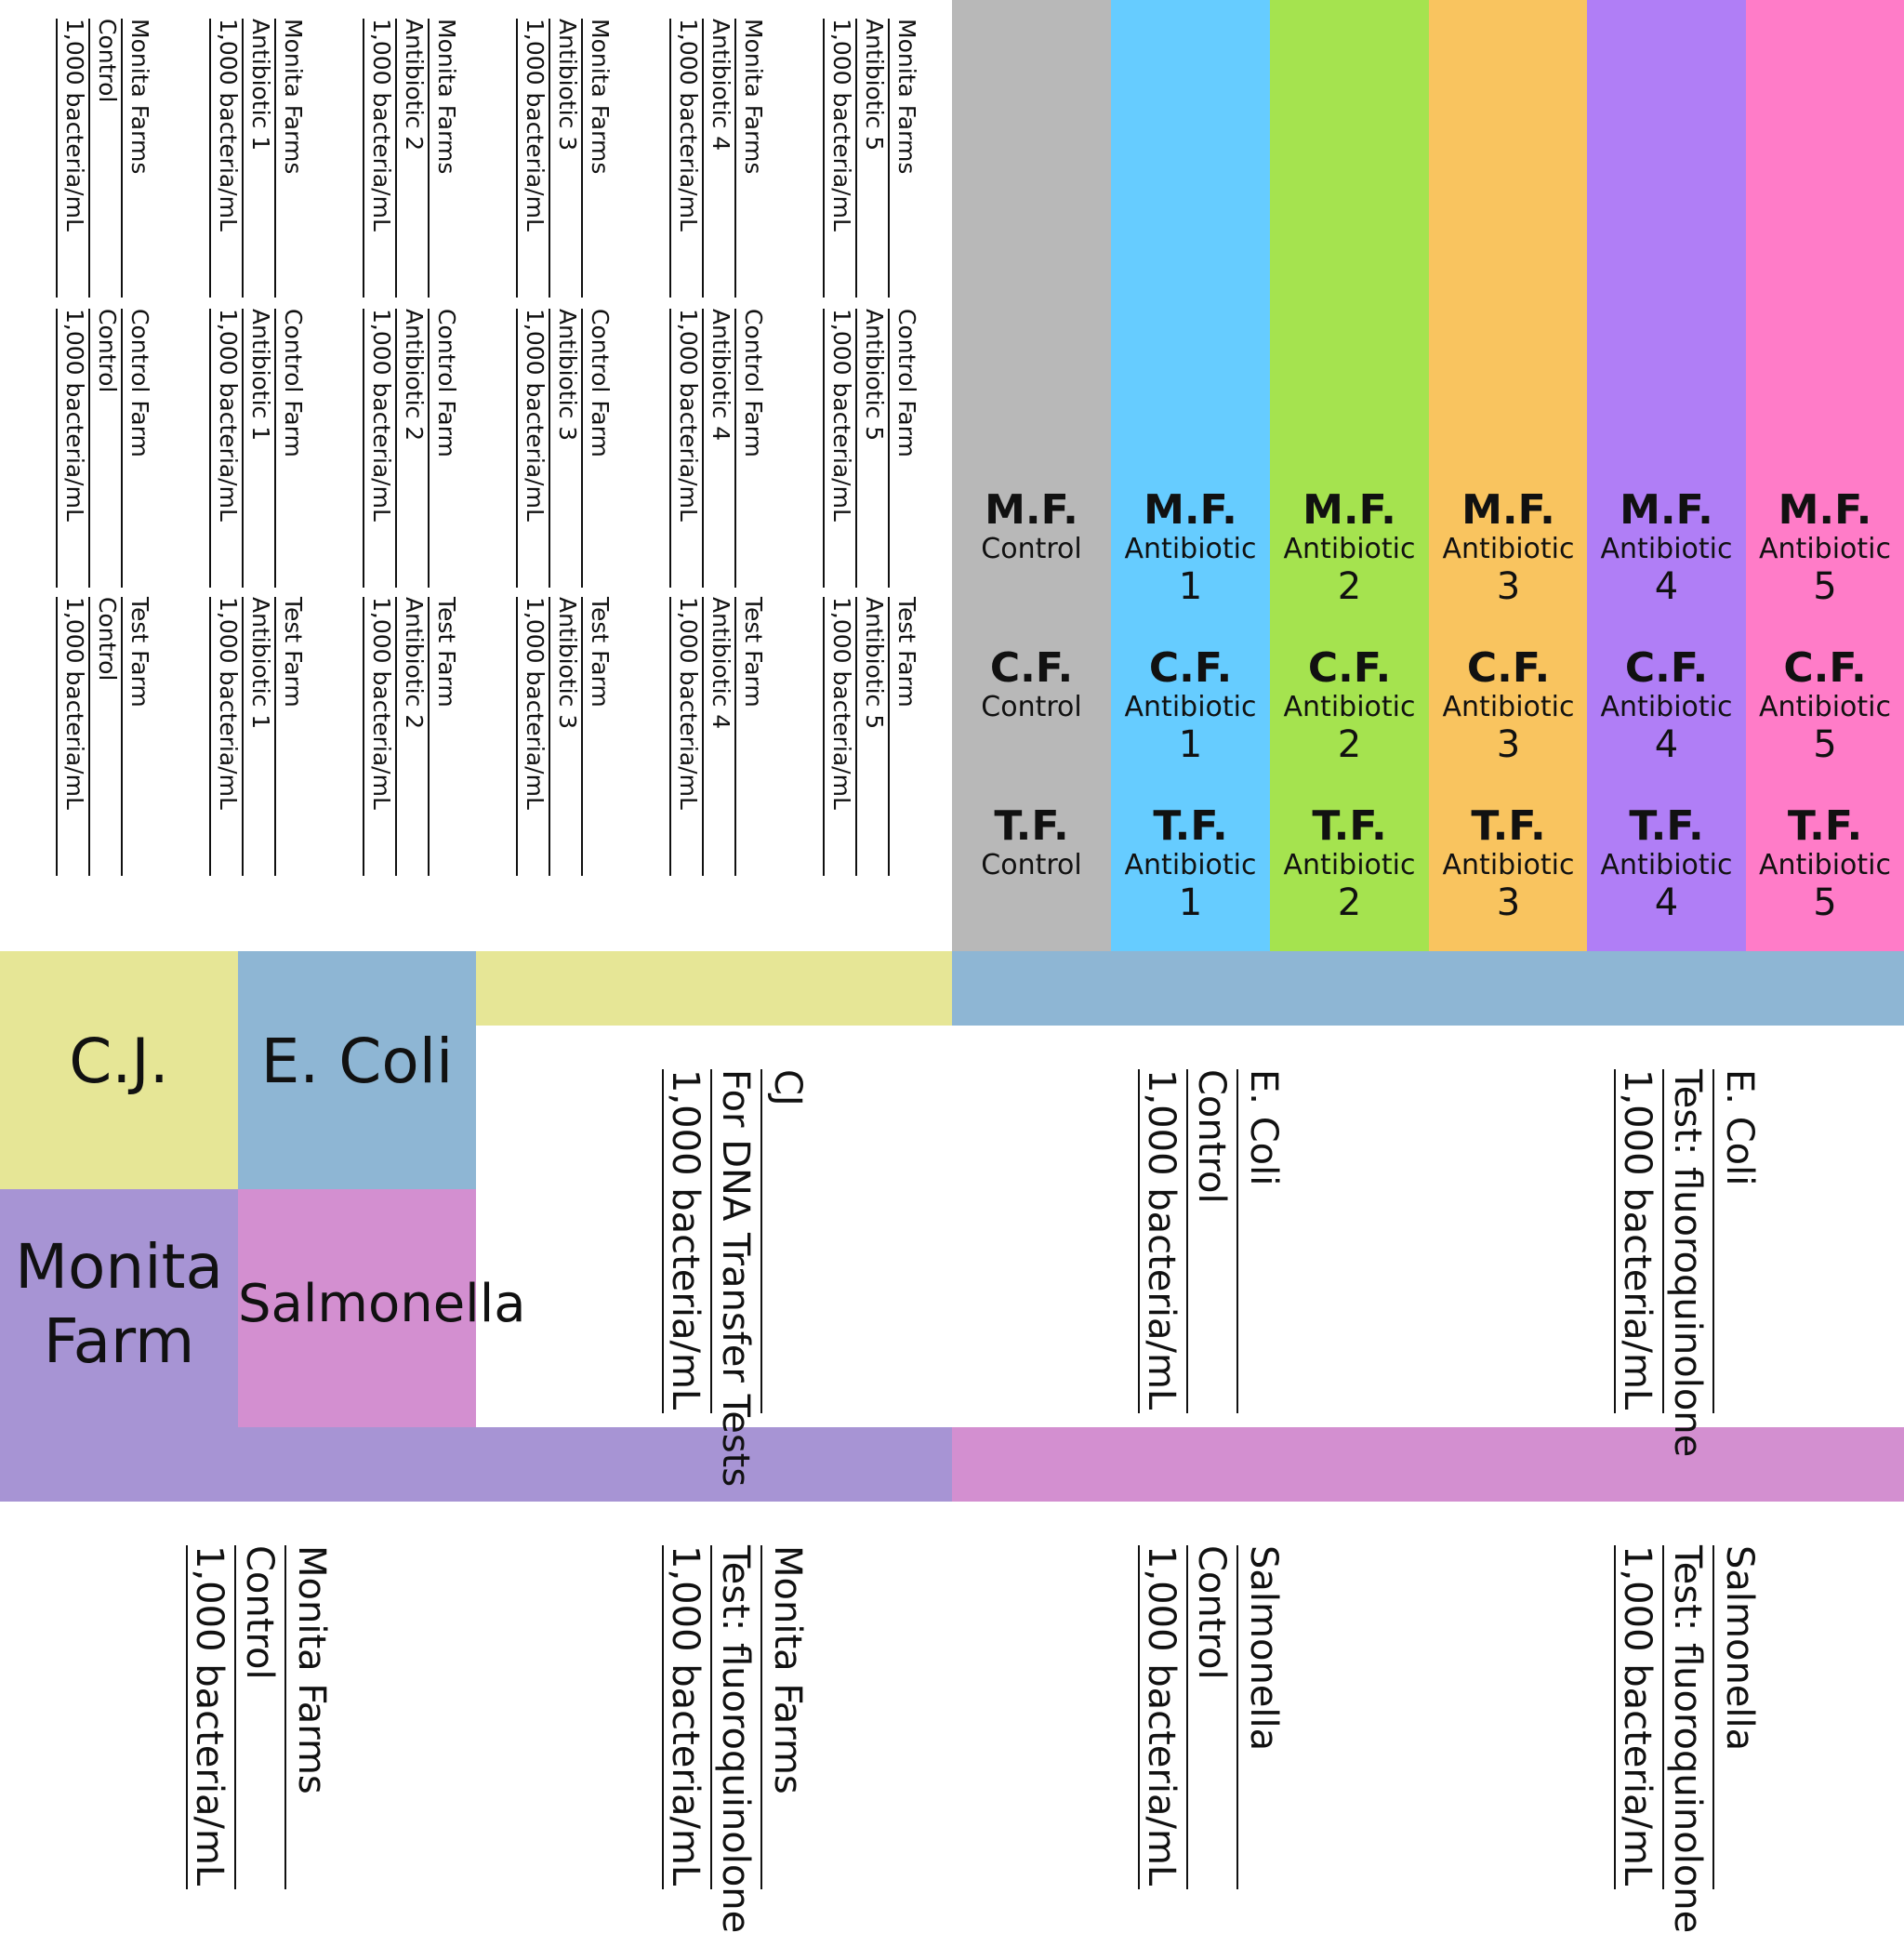 This screenshot has width=1904, height=1933. I want to click on antibiotic-number: 5, so click(1825, 903).